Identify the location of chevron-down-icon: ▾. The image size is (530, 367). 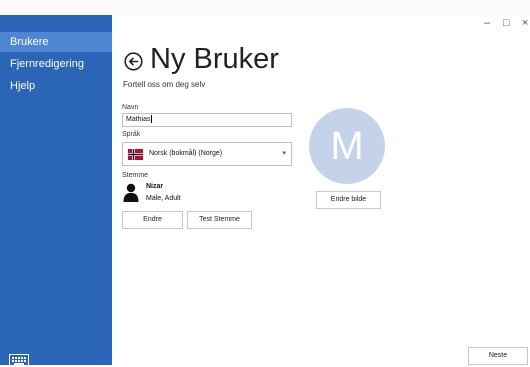
(284, 153).